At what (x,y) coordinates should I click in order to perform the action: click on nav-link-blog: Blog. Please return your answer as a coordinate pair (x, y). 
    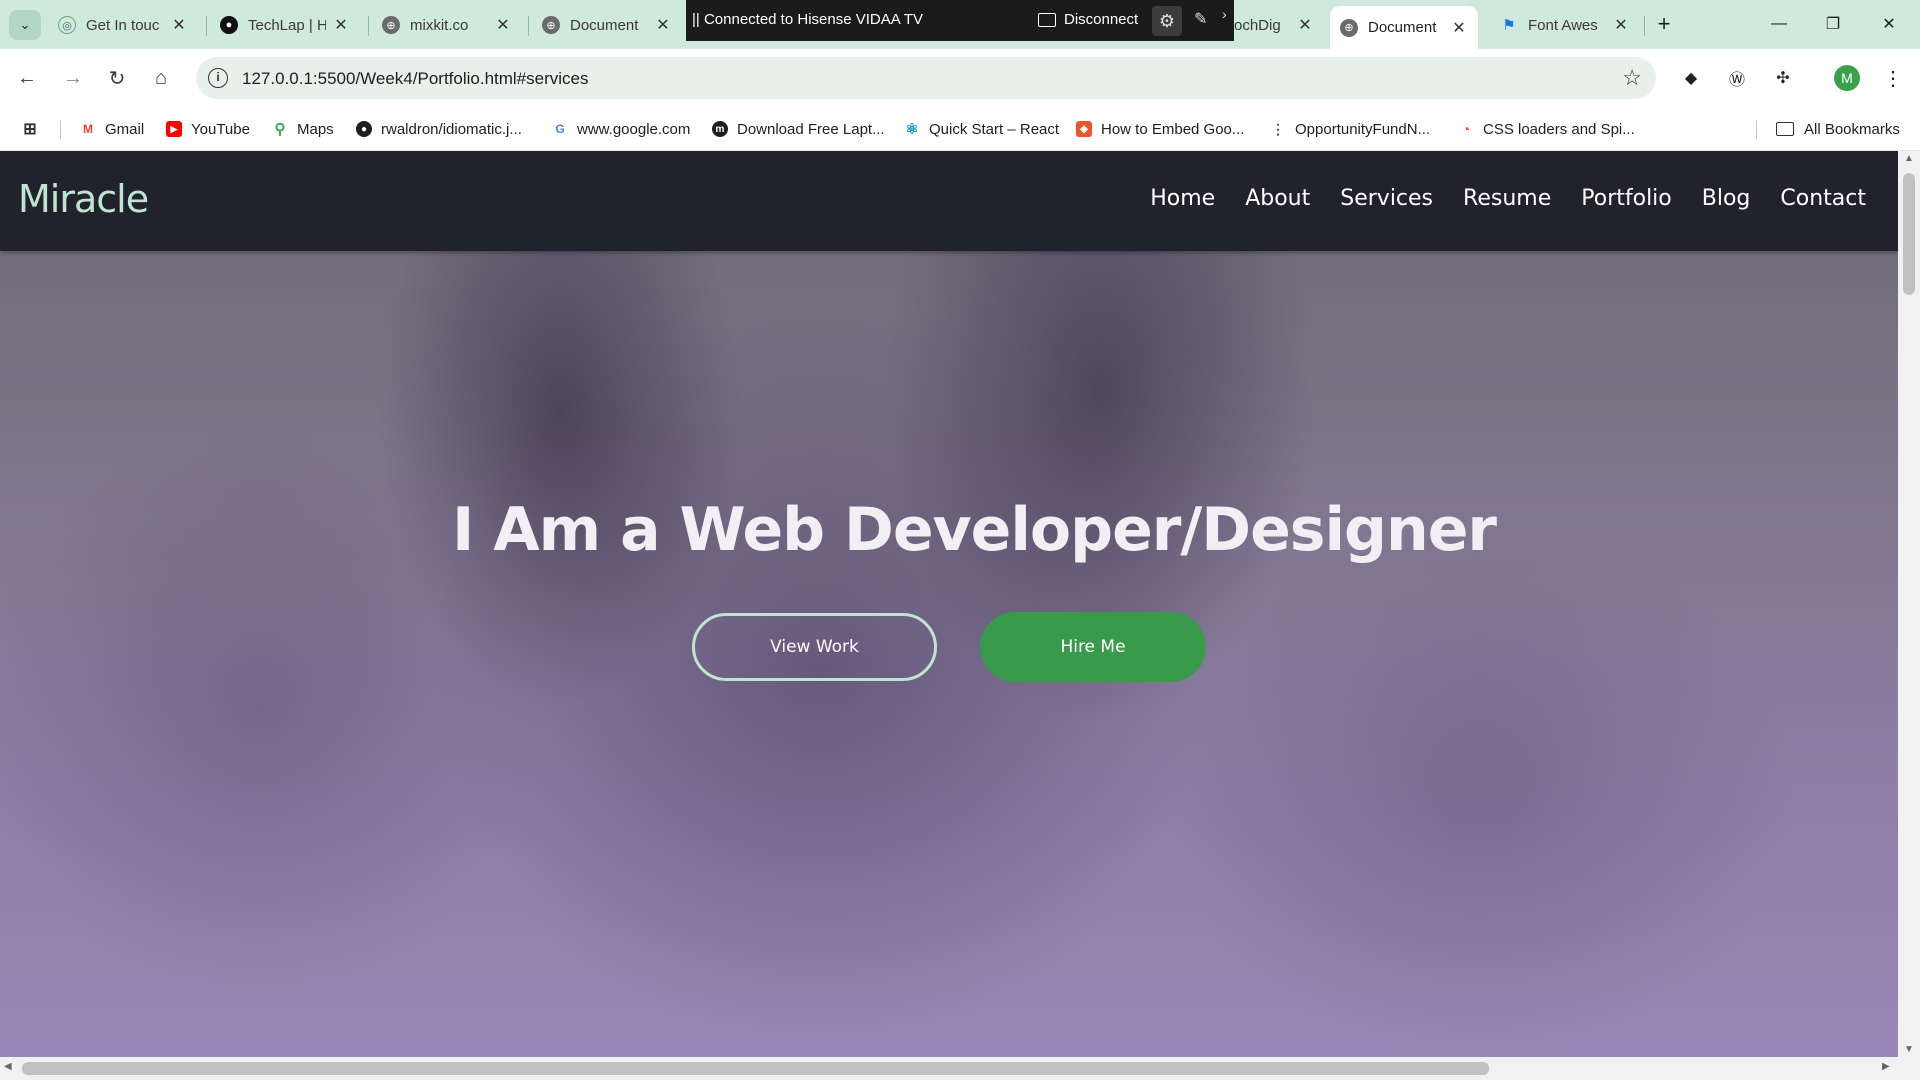
    Looking at the image, I should click on (1726, 198).